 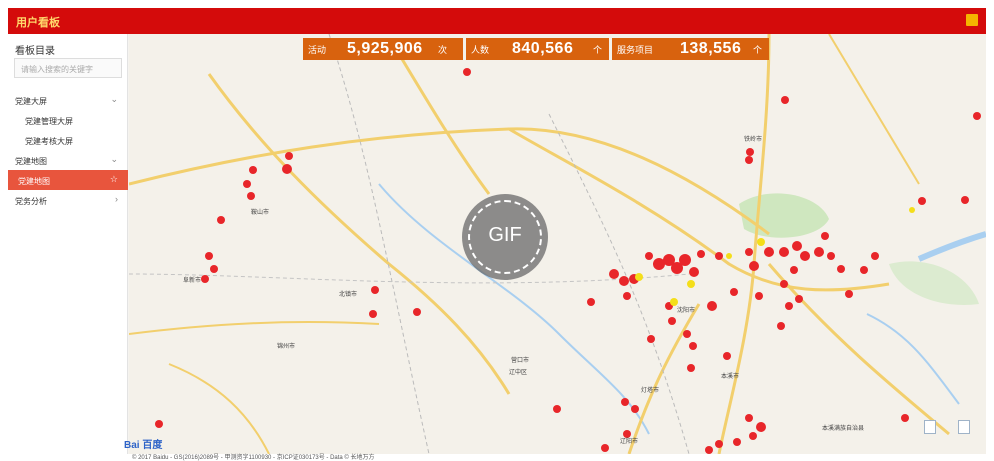 I want to click on star-icon: ☆, so click(x=114, y=179).